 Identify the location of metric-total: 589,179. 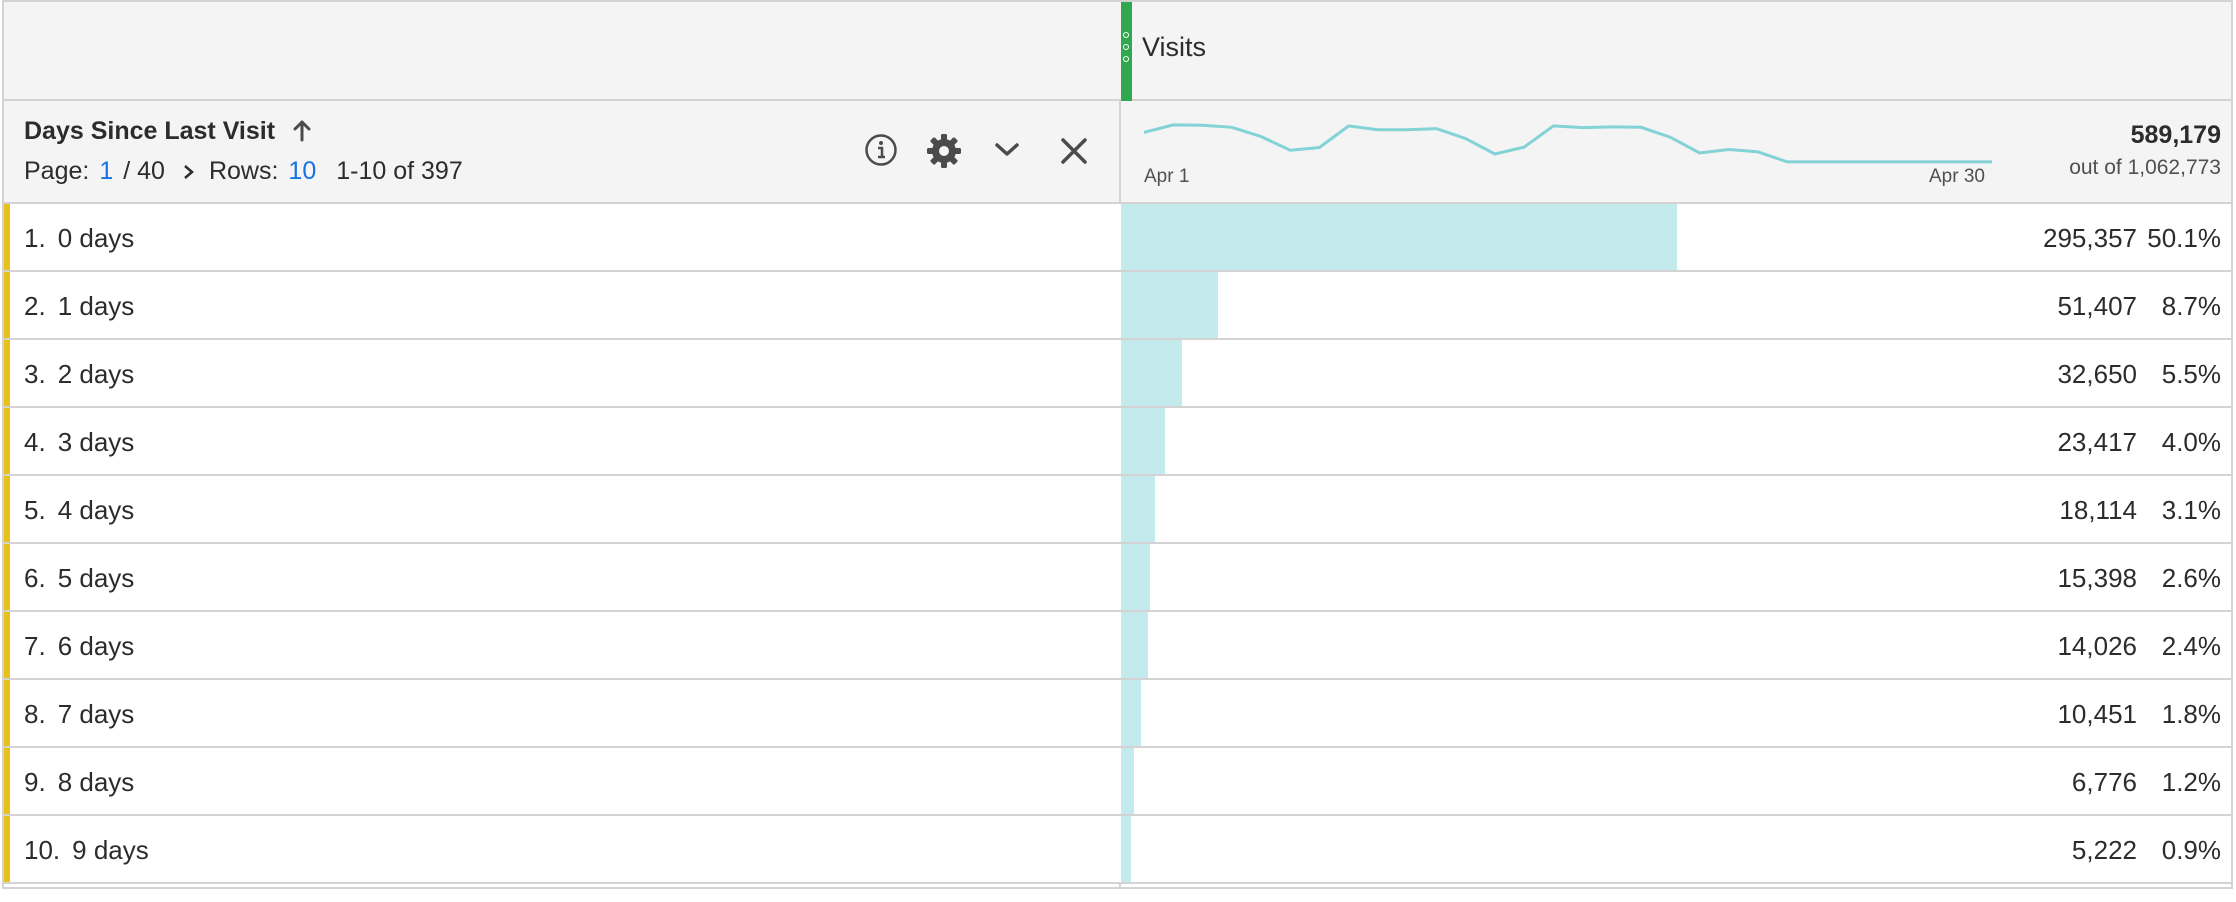
(2175, 135).